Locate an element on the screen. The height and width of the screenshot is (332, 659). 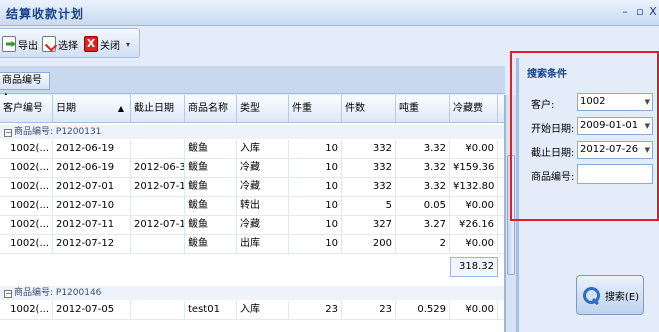
group-row: − 商品编号: P1200146 is located at coordinates (252, 293).